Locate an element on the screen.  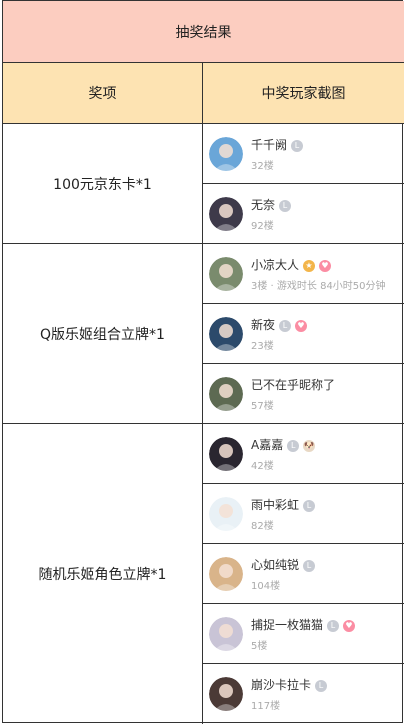
winner-row: 雨中彩虹 L 82楼 is located at coordinates (303, 514).